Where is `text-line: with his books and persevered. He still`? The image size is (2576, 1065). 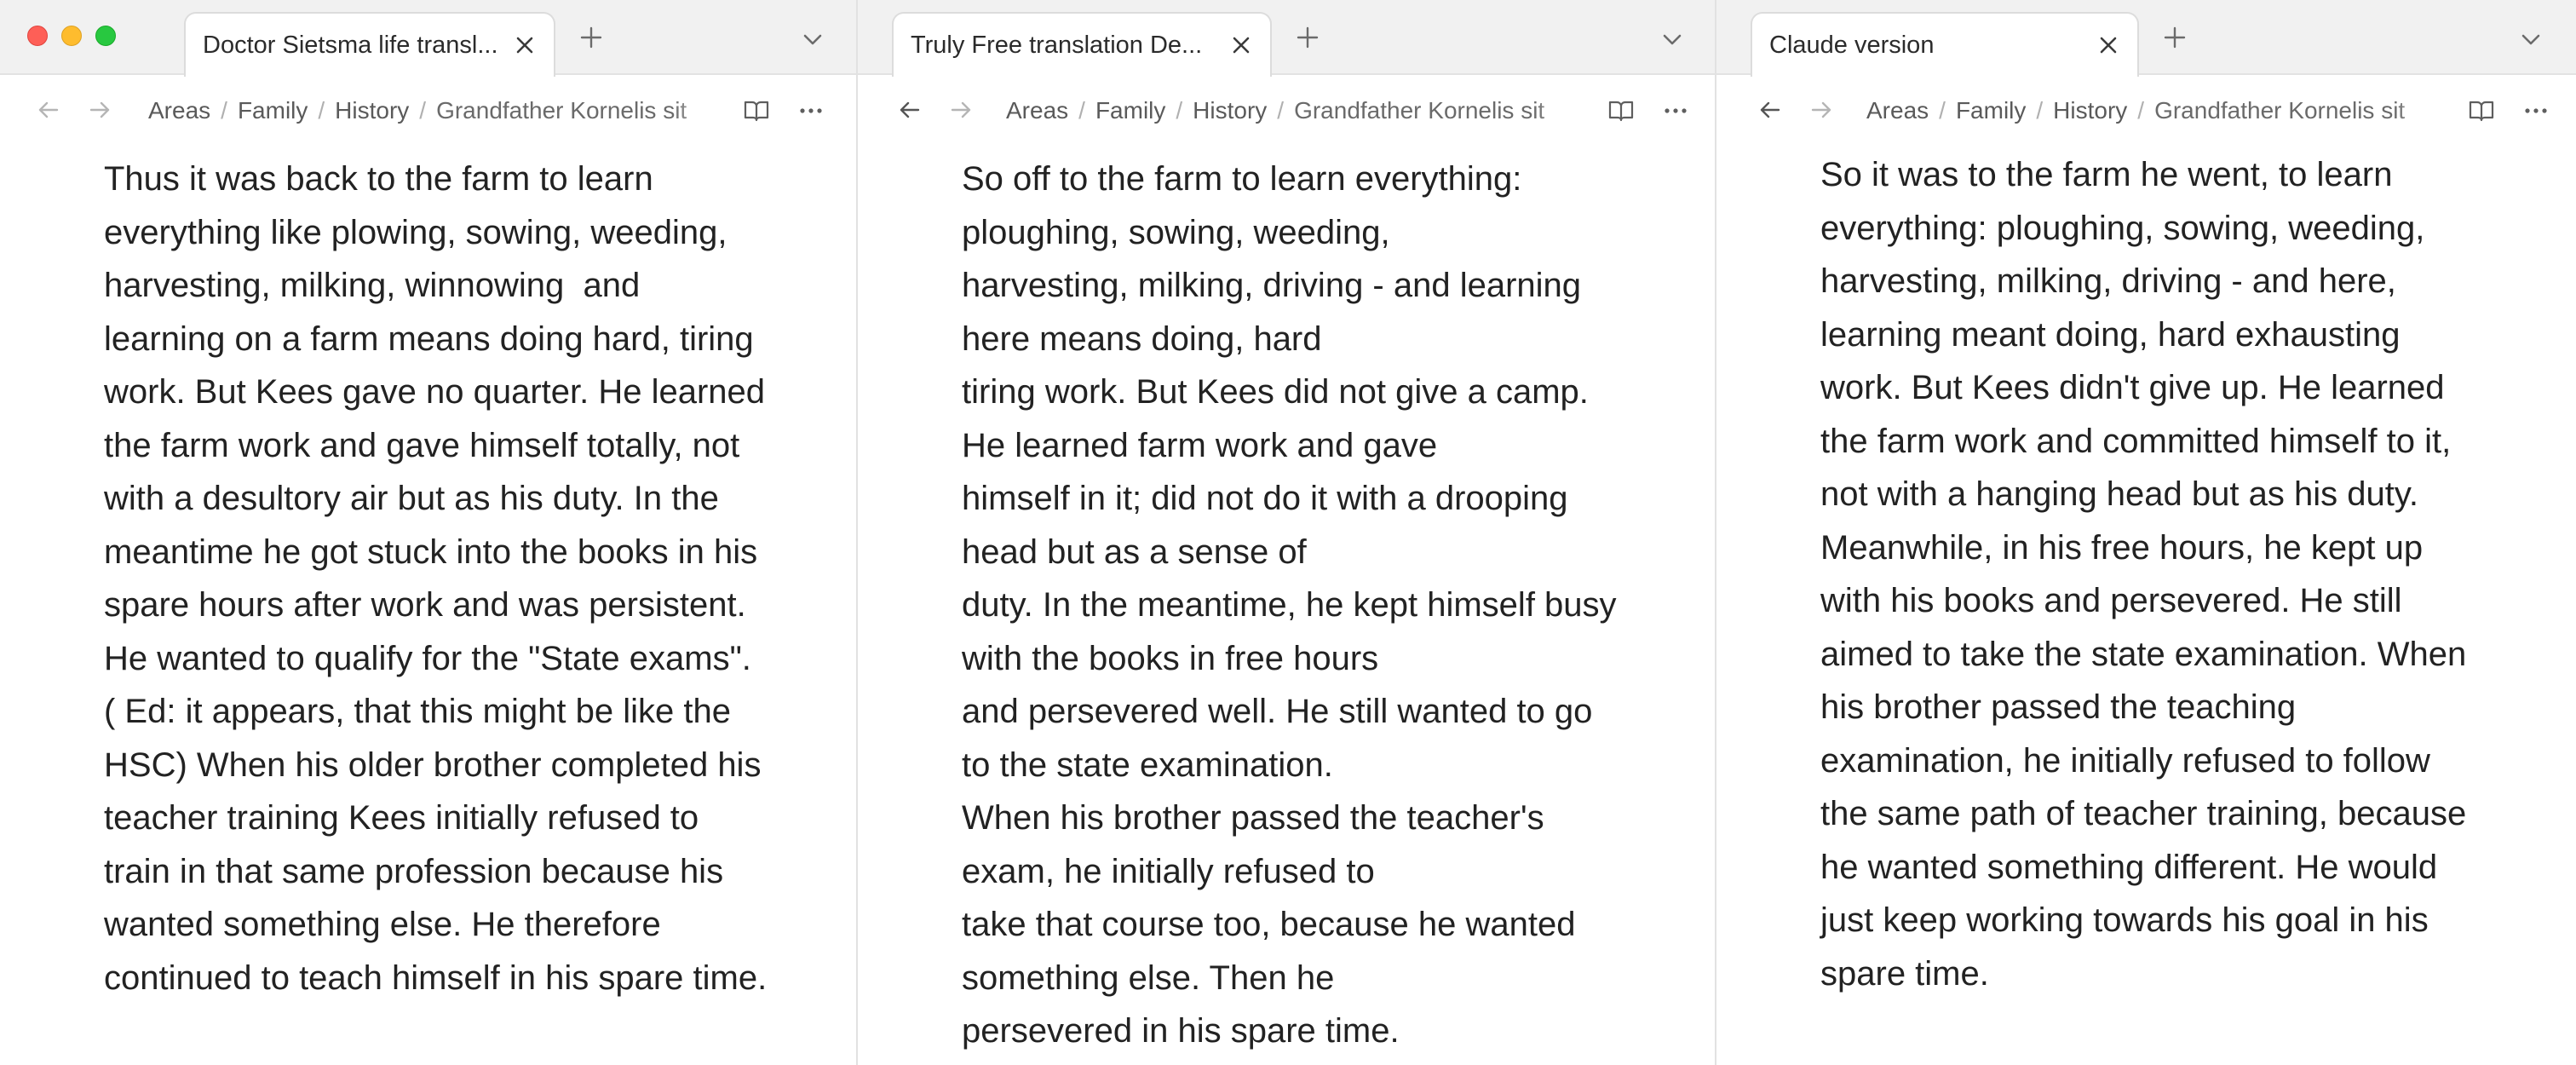
text-line: with his books and persevered. He still is located at coordinates (2111, 601).